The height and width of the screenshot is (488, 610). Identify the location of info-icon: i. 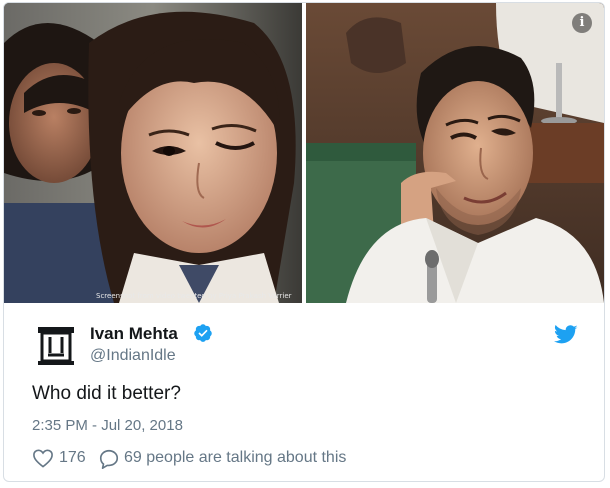
(582, 23).